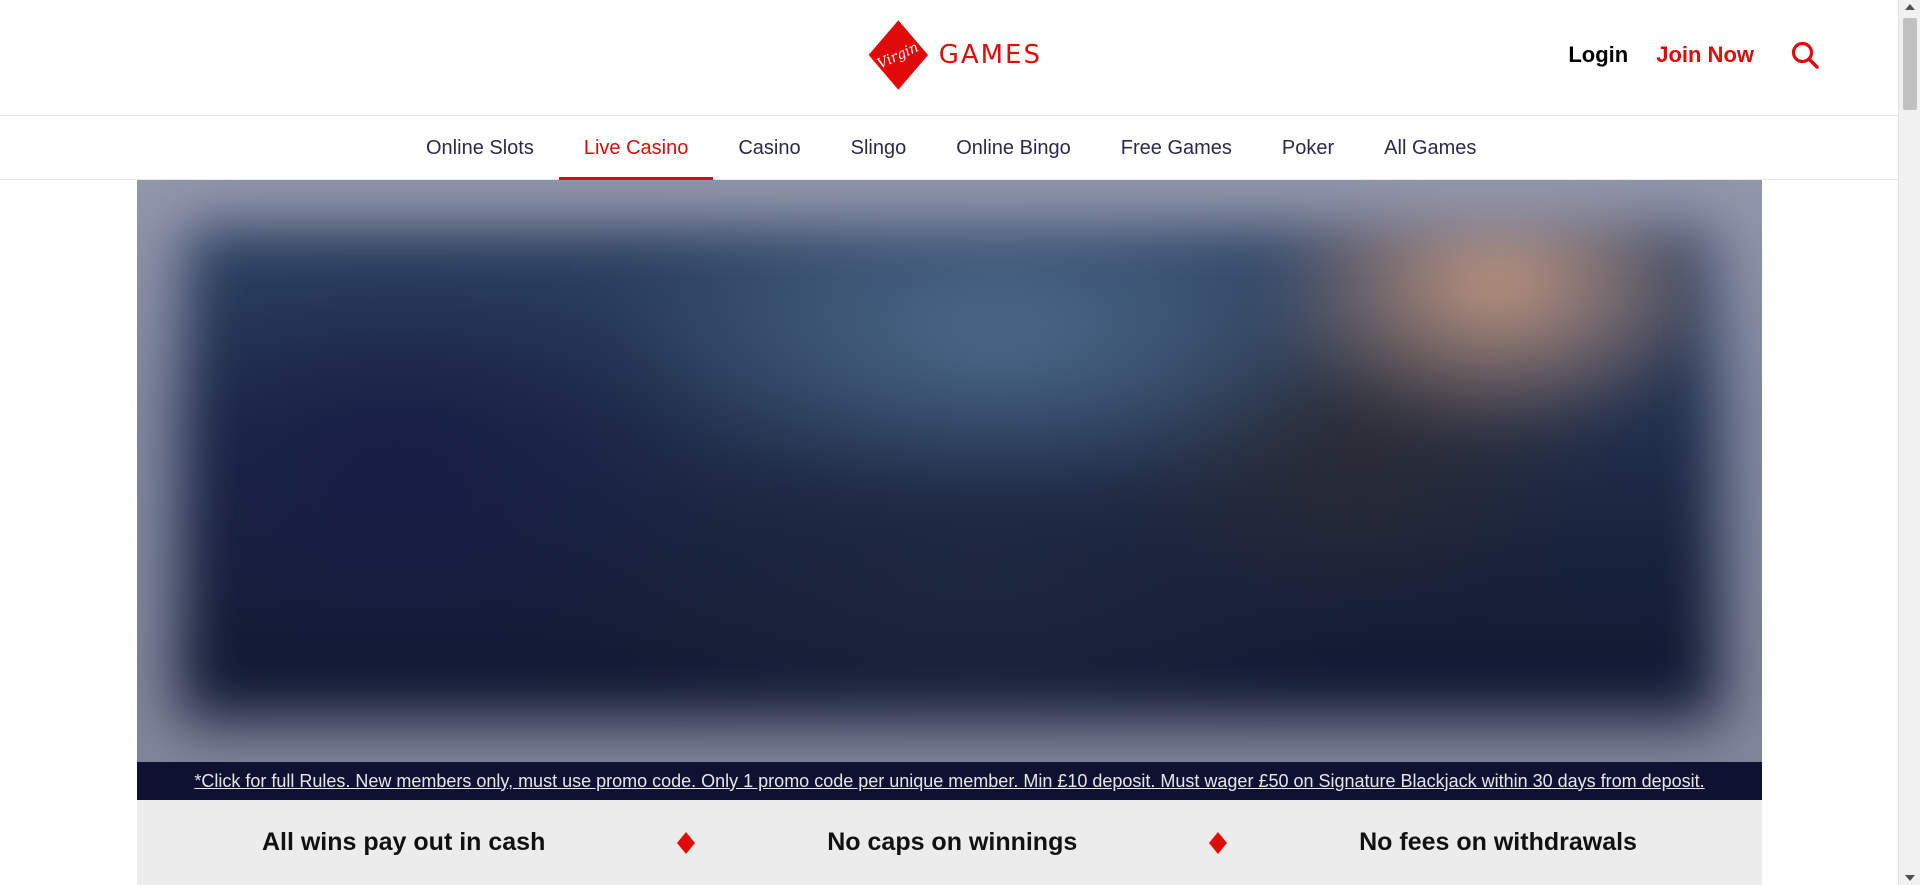 This screenshot has width=1920, height=885. What do you see at coordinates (1909, 442) in the screenshot?
I see `vertical-scrollbar` at bounding box center [1909, 442].